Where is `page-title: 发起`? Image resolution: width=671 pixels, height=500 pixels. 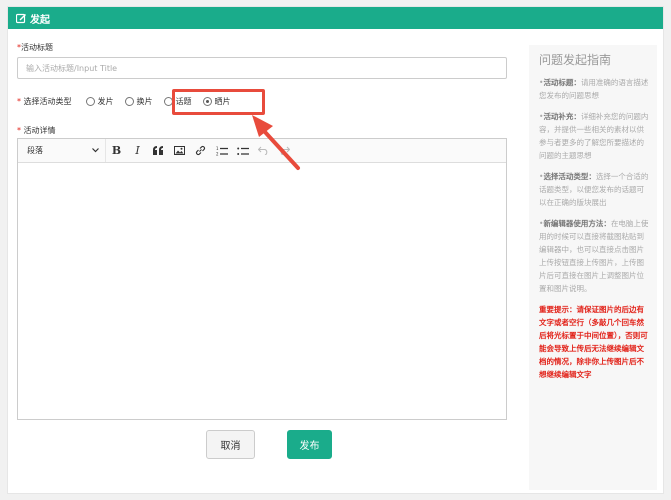 page-title: 发起 is located at coordinates (40, 20).